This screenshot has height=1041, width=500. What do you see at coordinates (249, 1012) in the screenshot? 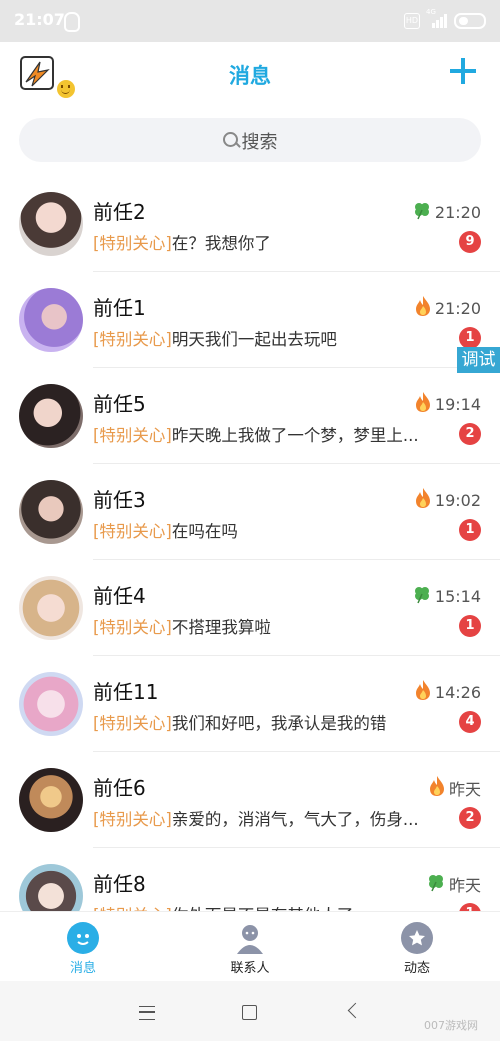
I see `home-icon` at bounding box center [249, 1012].